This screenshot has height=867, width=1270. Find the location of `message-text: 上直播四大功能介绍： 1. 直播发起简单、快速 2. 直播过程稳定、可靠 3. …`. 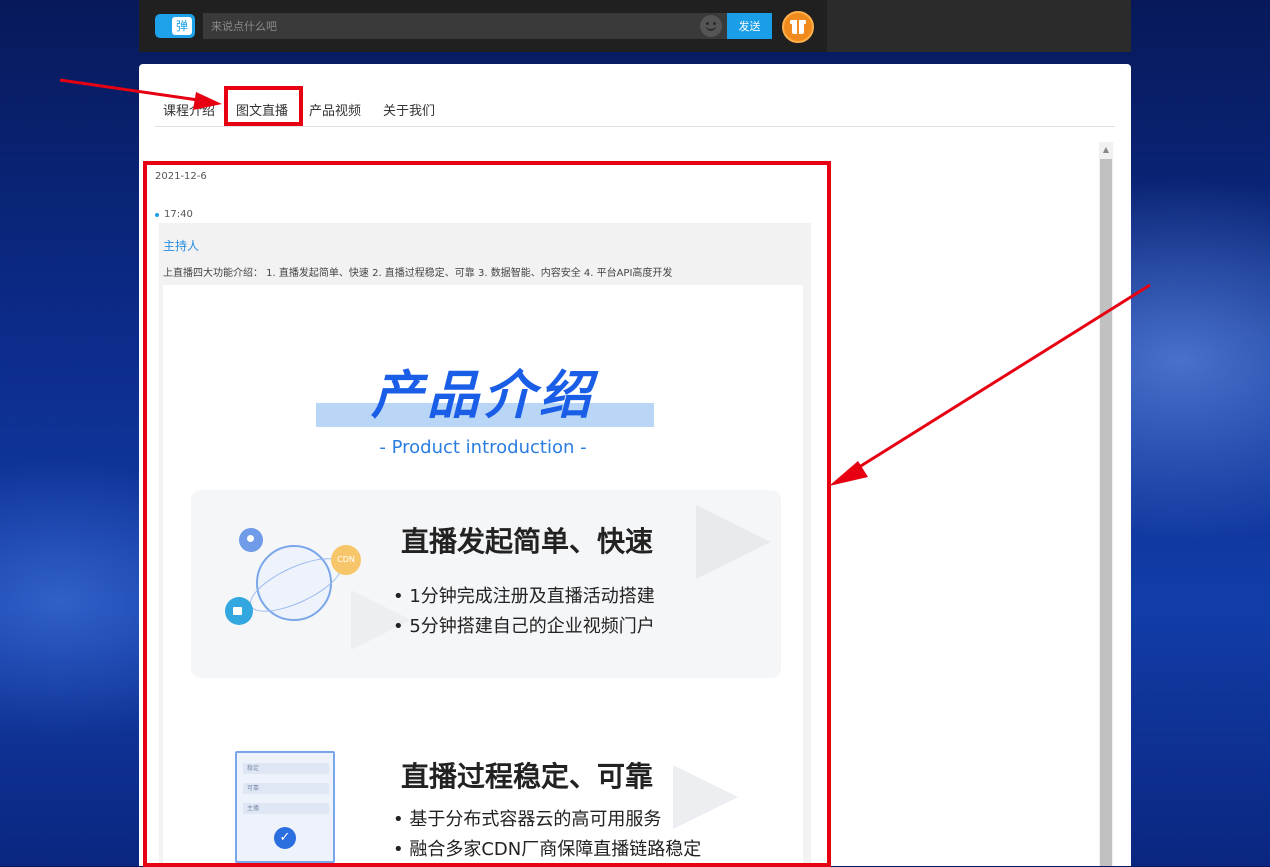

message-text: 上直播四大功能介绍： 1. 直播发起简单、快速 2. 直播过程稳定、可靠 3. … is located at coordinates (418, 273).